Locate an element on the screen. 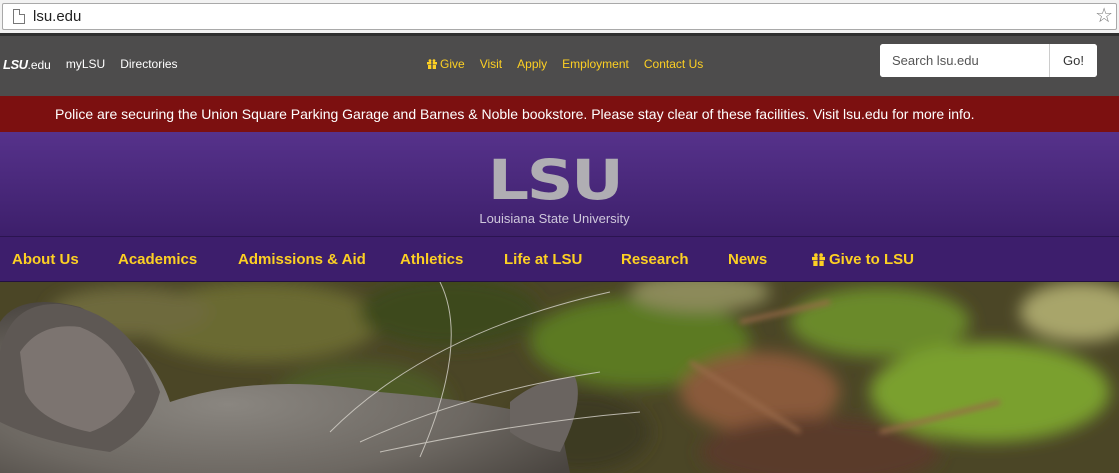  employment-link: Employment is located at coordinates (595, 64).